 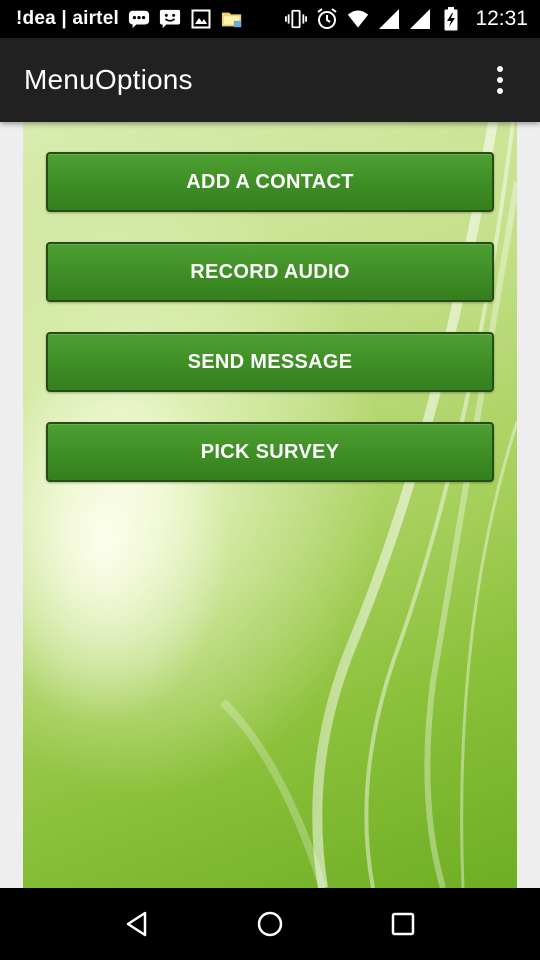 What do you see at coordinates (270, 19) in the screenshot?
I see `status-bar: !dea | airtel 12:31` at bounding box center [270, 19].